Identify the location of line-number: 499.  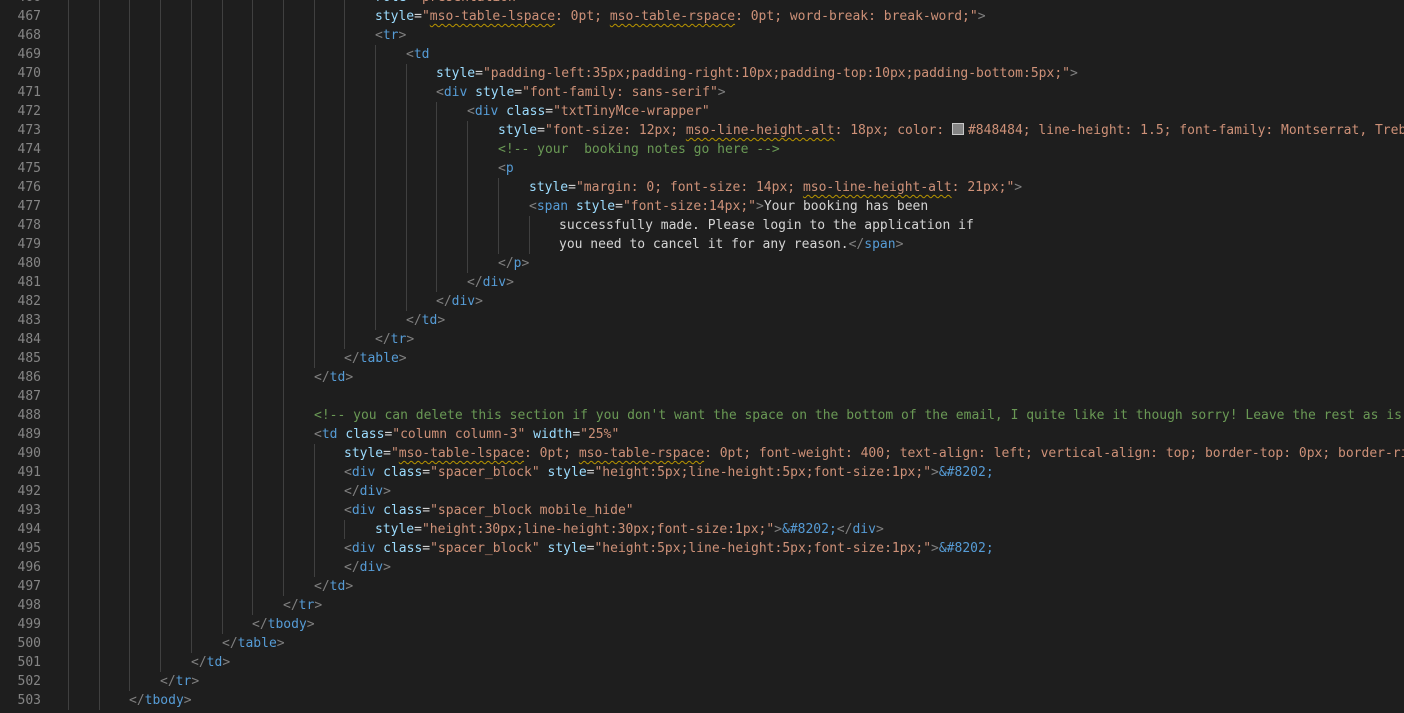
(29, 624).